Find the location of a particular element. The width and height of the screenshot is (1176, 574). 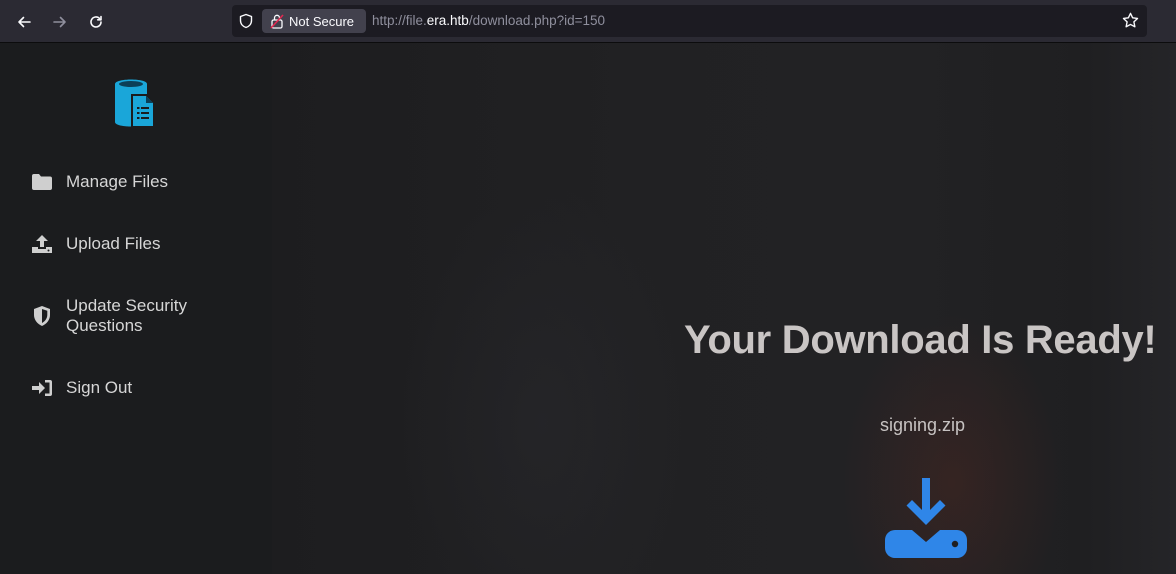

insecure-lock-icon is located at coordinates (277, 21).